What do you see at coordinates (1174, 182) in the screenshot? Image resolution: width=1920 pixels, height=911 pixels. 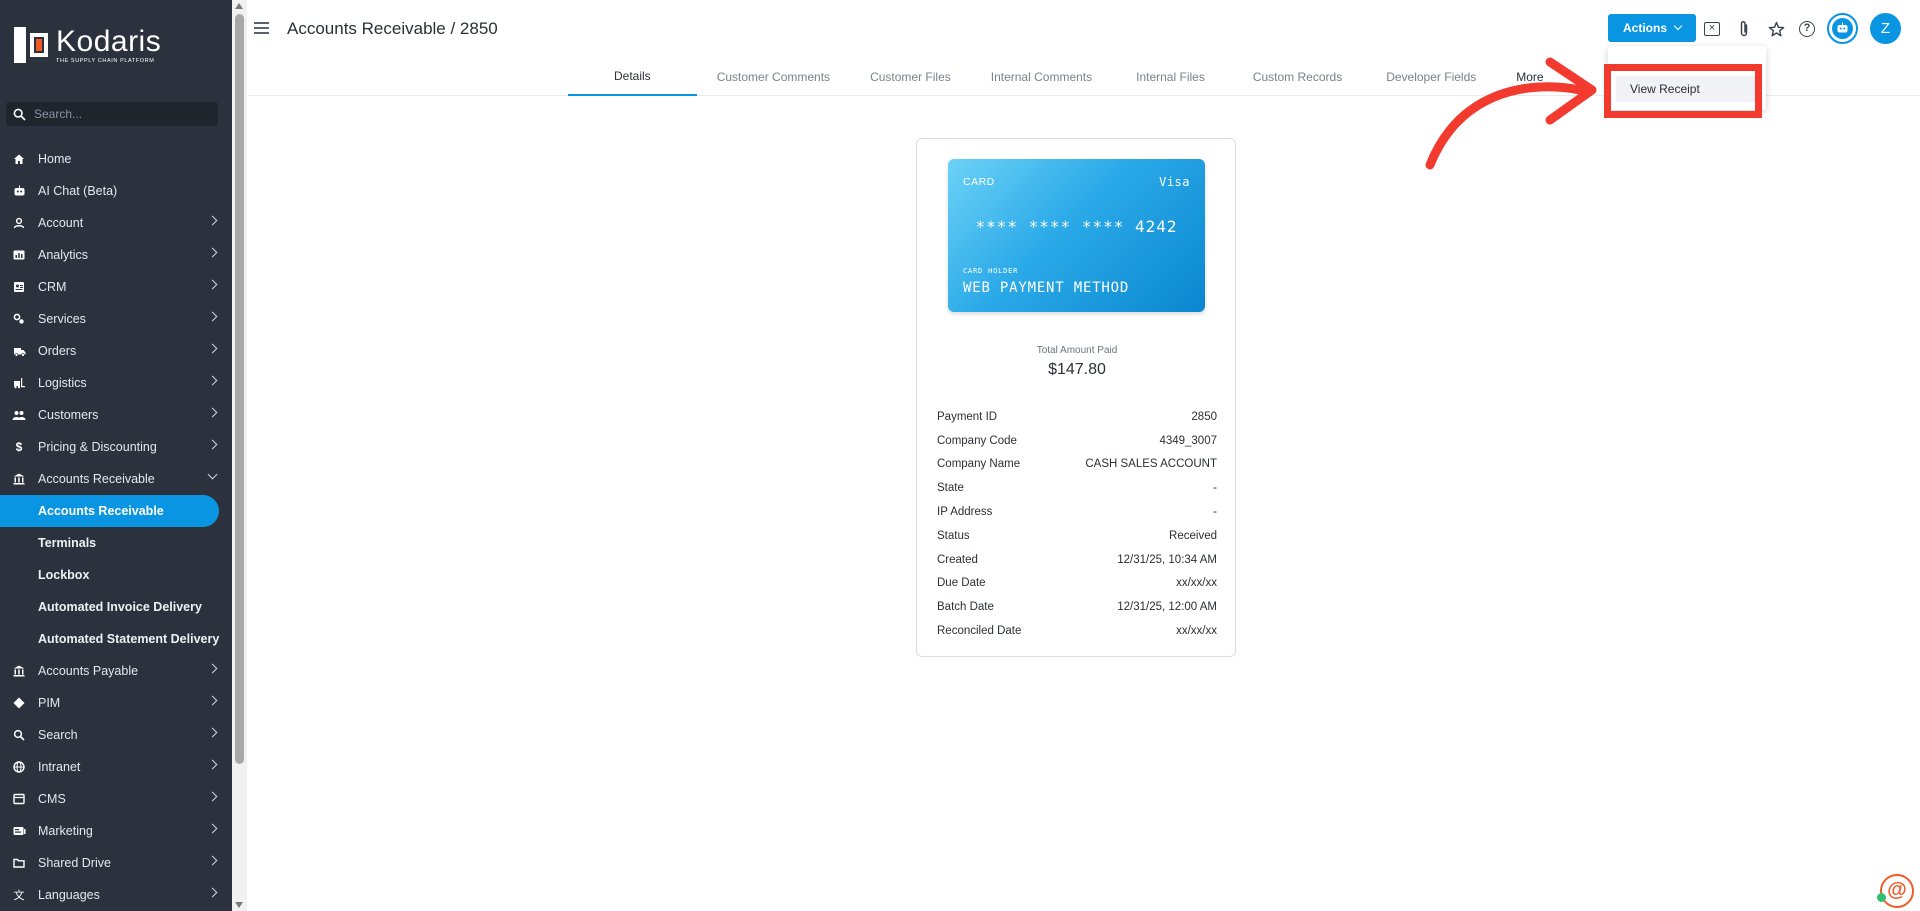 I see `card-brand: Visa` at bounding box center [1174, 182].